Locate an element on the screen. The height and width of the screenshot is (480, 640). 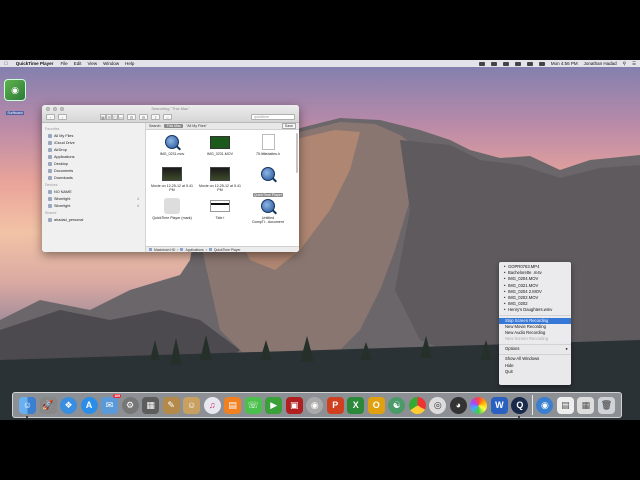
menu-view: View is located at coordinates (92, 63).